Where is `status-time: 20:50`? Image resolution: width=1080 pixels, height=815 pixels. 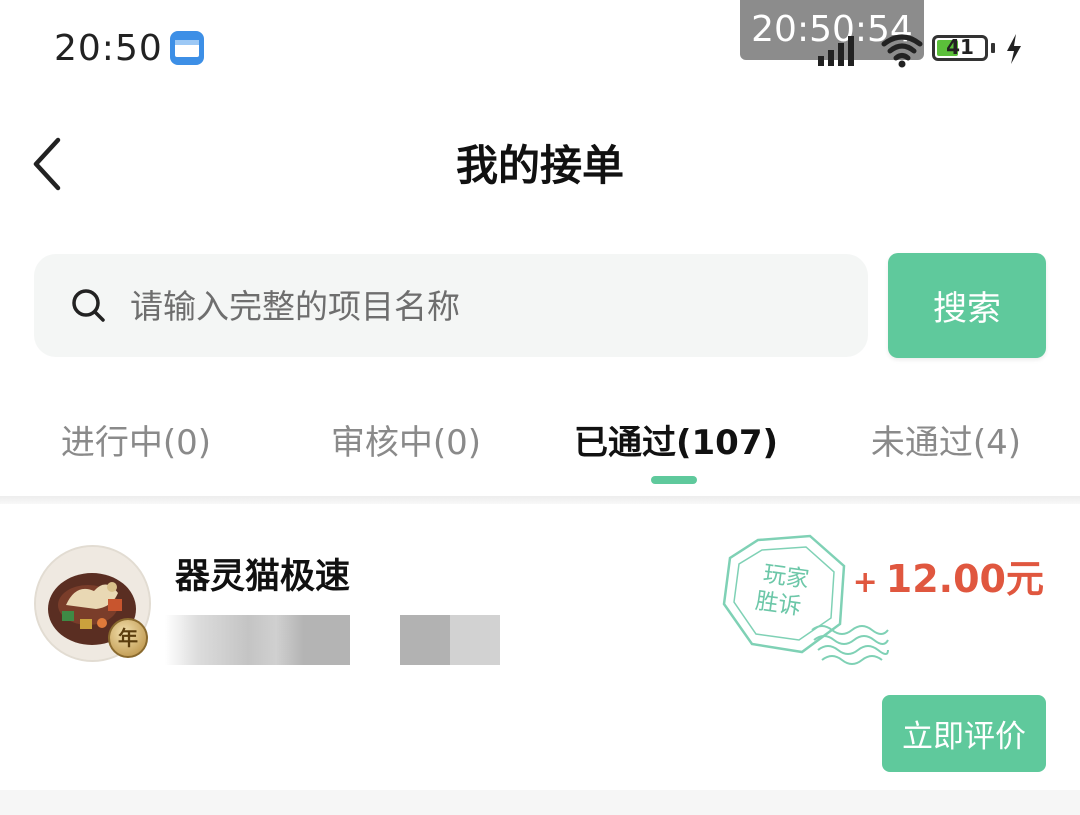
status-time: 20:50 is located at coordinates (108, 48).